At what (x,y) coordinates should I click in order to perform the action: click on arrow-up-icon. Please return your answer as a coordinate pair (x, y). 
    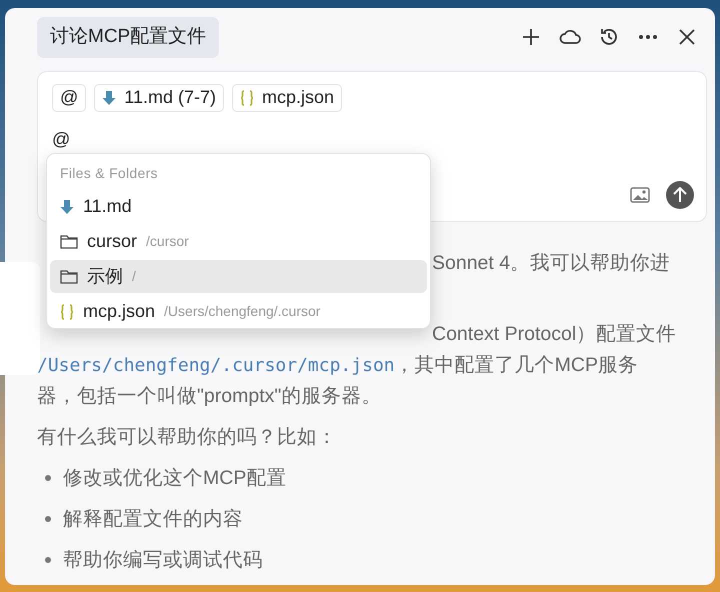
    Looking at the image, I should click on (680, 194).